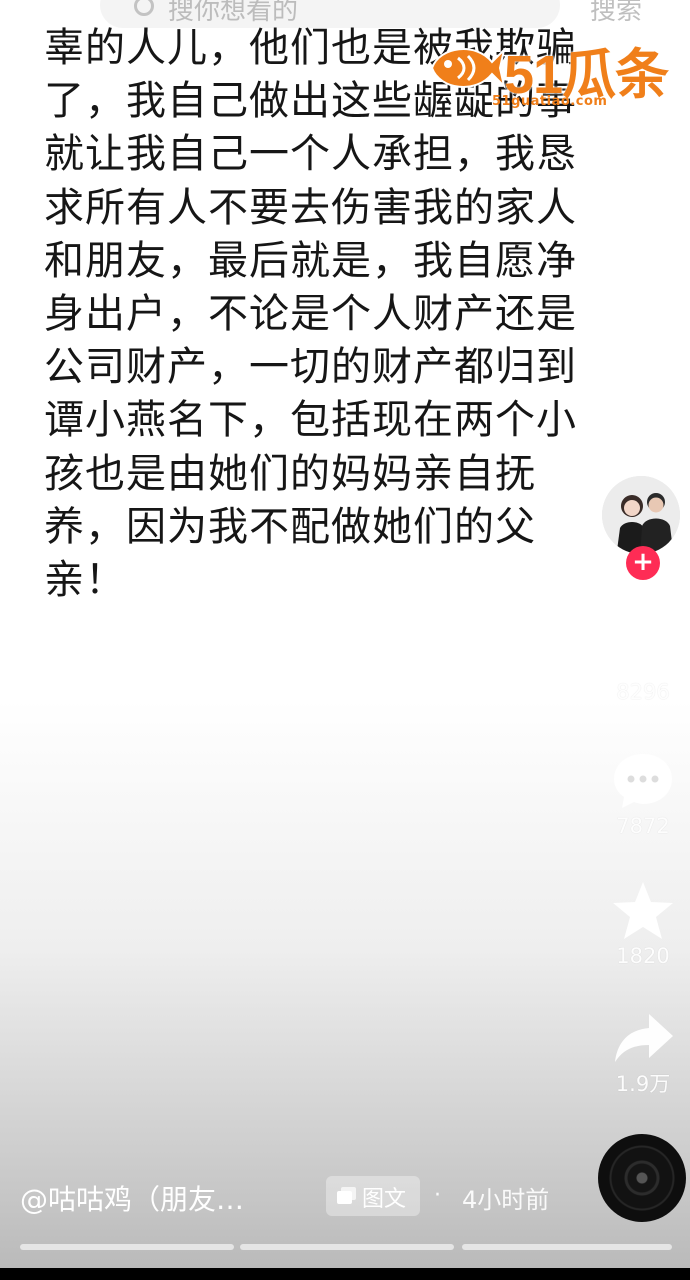 Image resolution: width=690 pixels, height=1280 pixels. What do you see at coordinates (644, 1038) in the screenshot?
I see `share-arrow-icon` at bounding box center [644, 1038].